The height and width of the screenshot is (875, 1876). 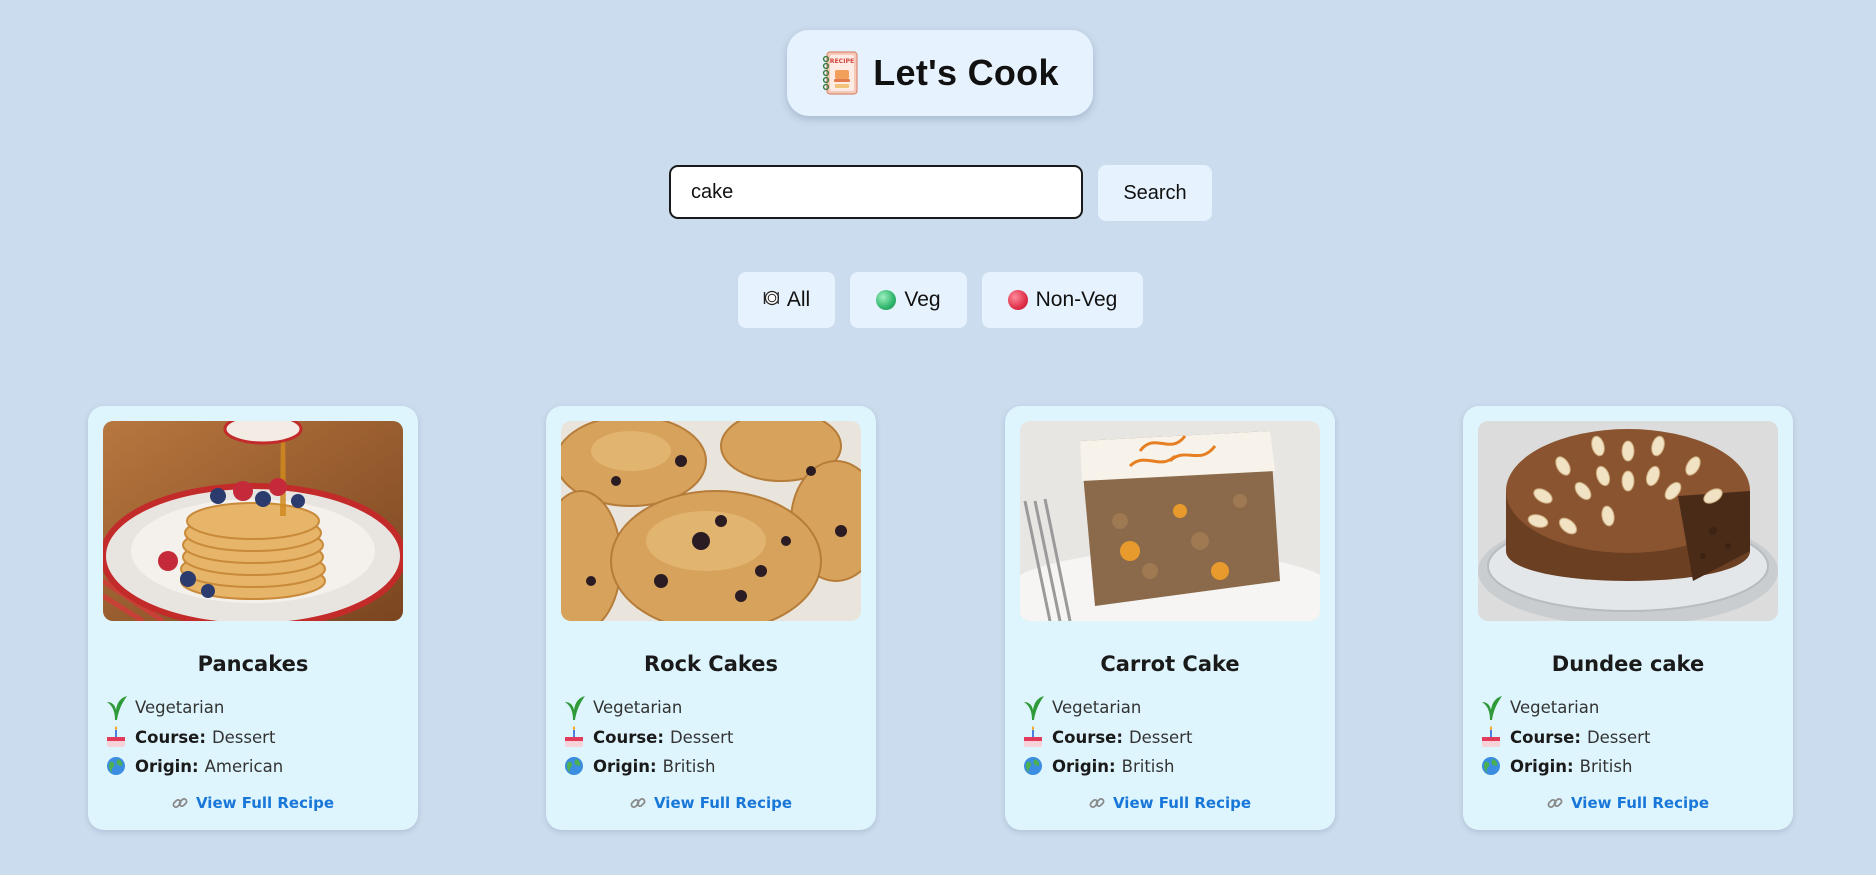 I want to click on app-header: RECIPE Let's Cook, so click(x=940, y=73).